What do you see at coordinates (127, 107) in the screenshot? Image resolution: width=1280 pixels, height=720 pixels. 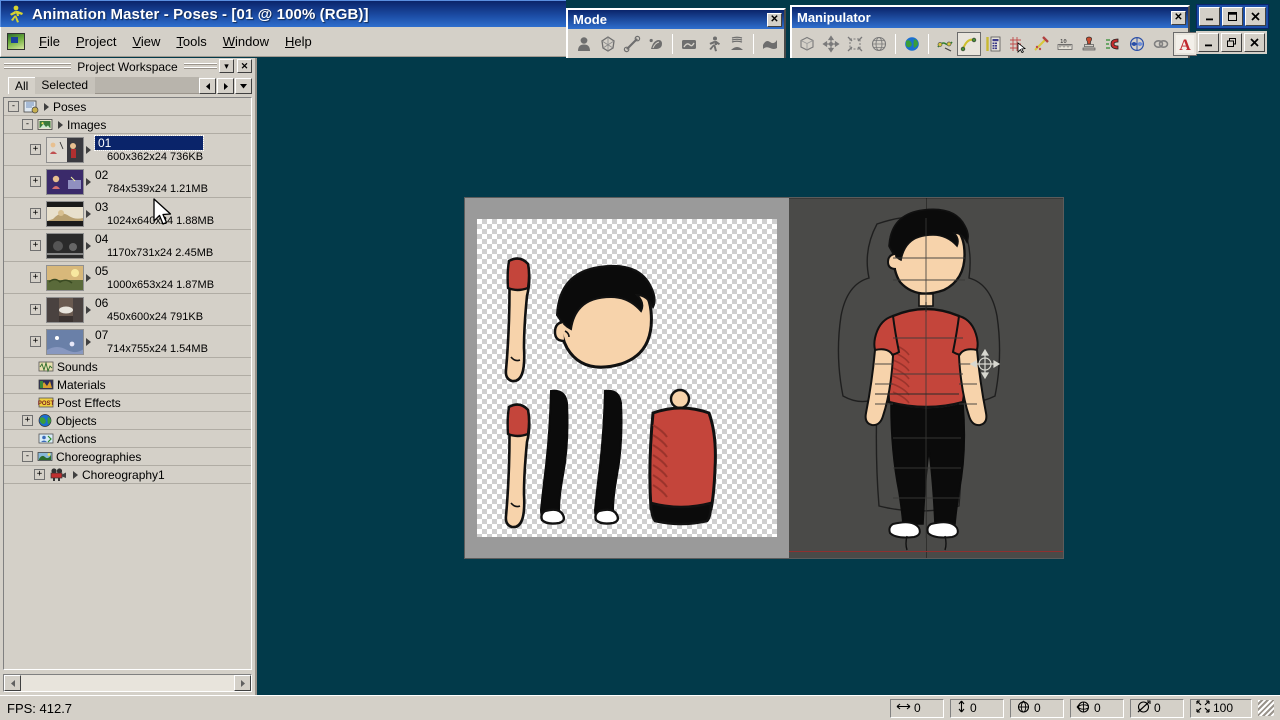 I see `tree-node-poses: - Poses` at bounding box center [127, 107].